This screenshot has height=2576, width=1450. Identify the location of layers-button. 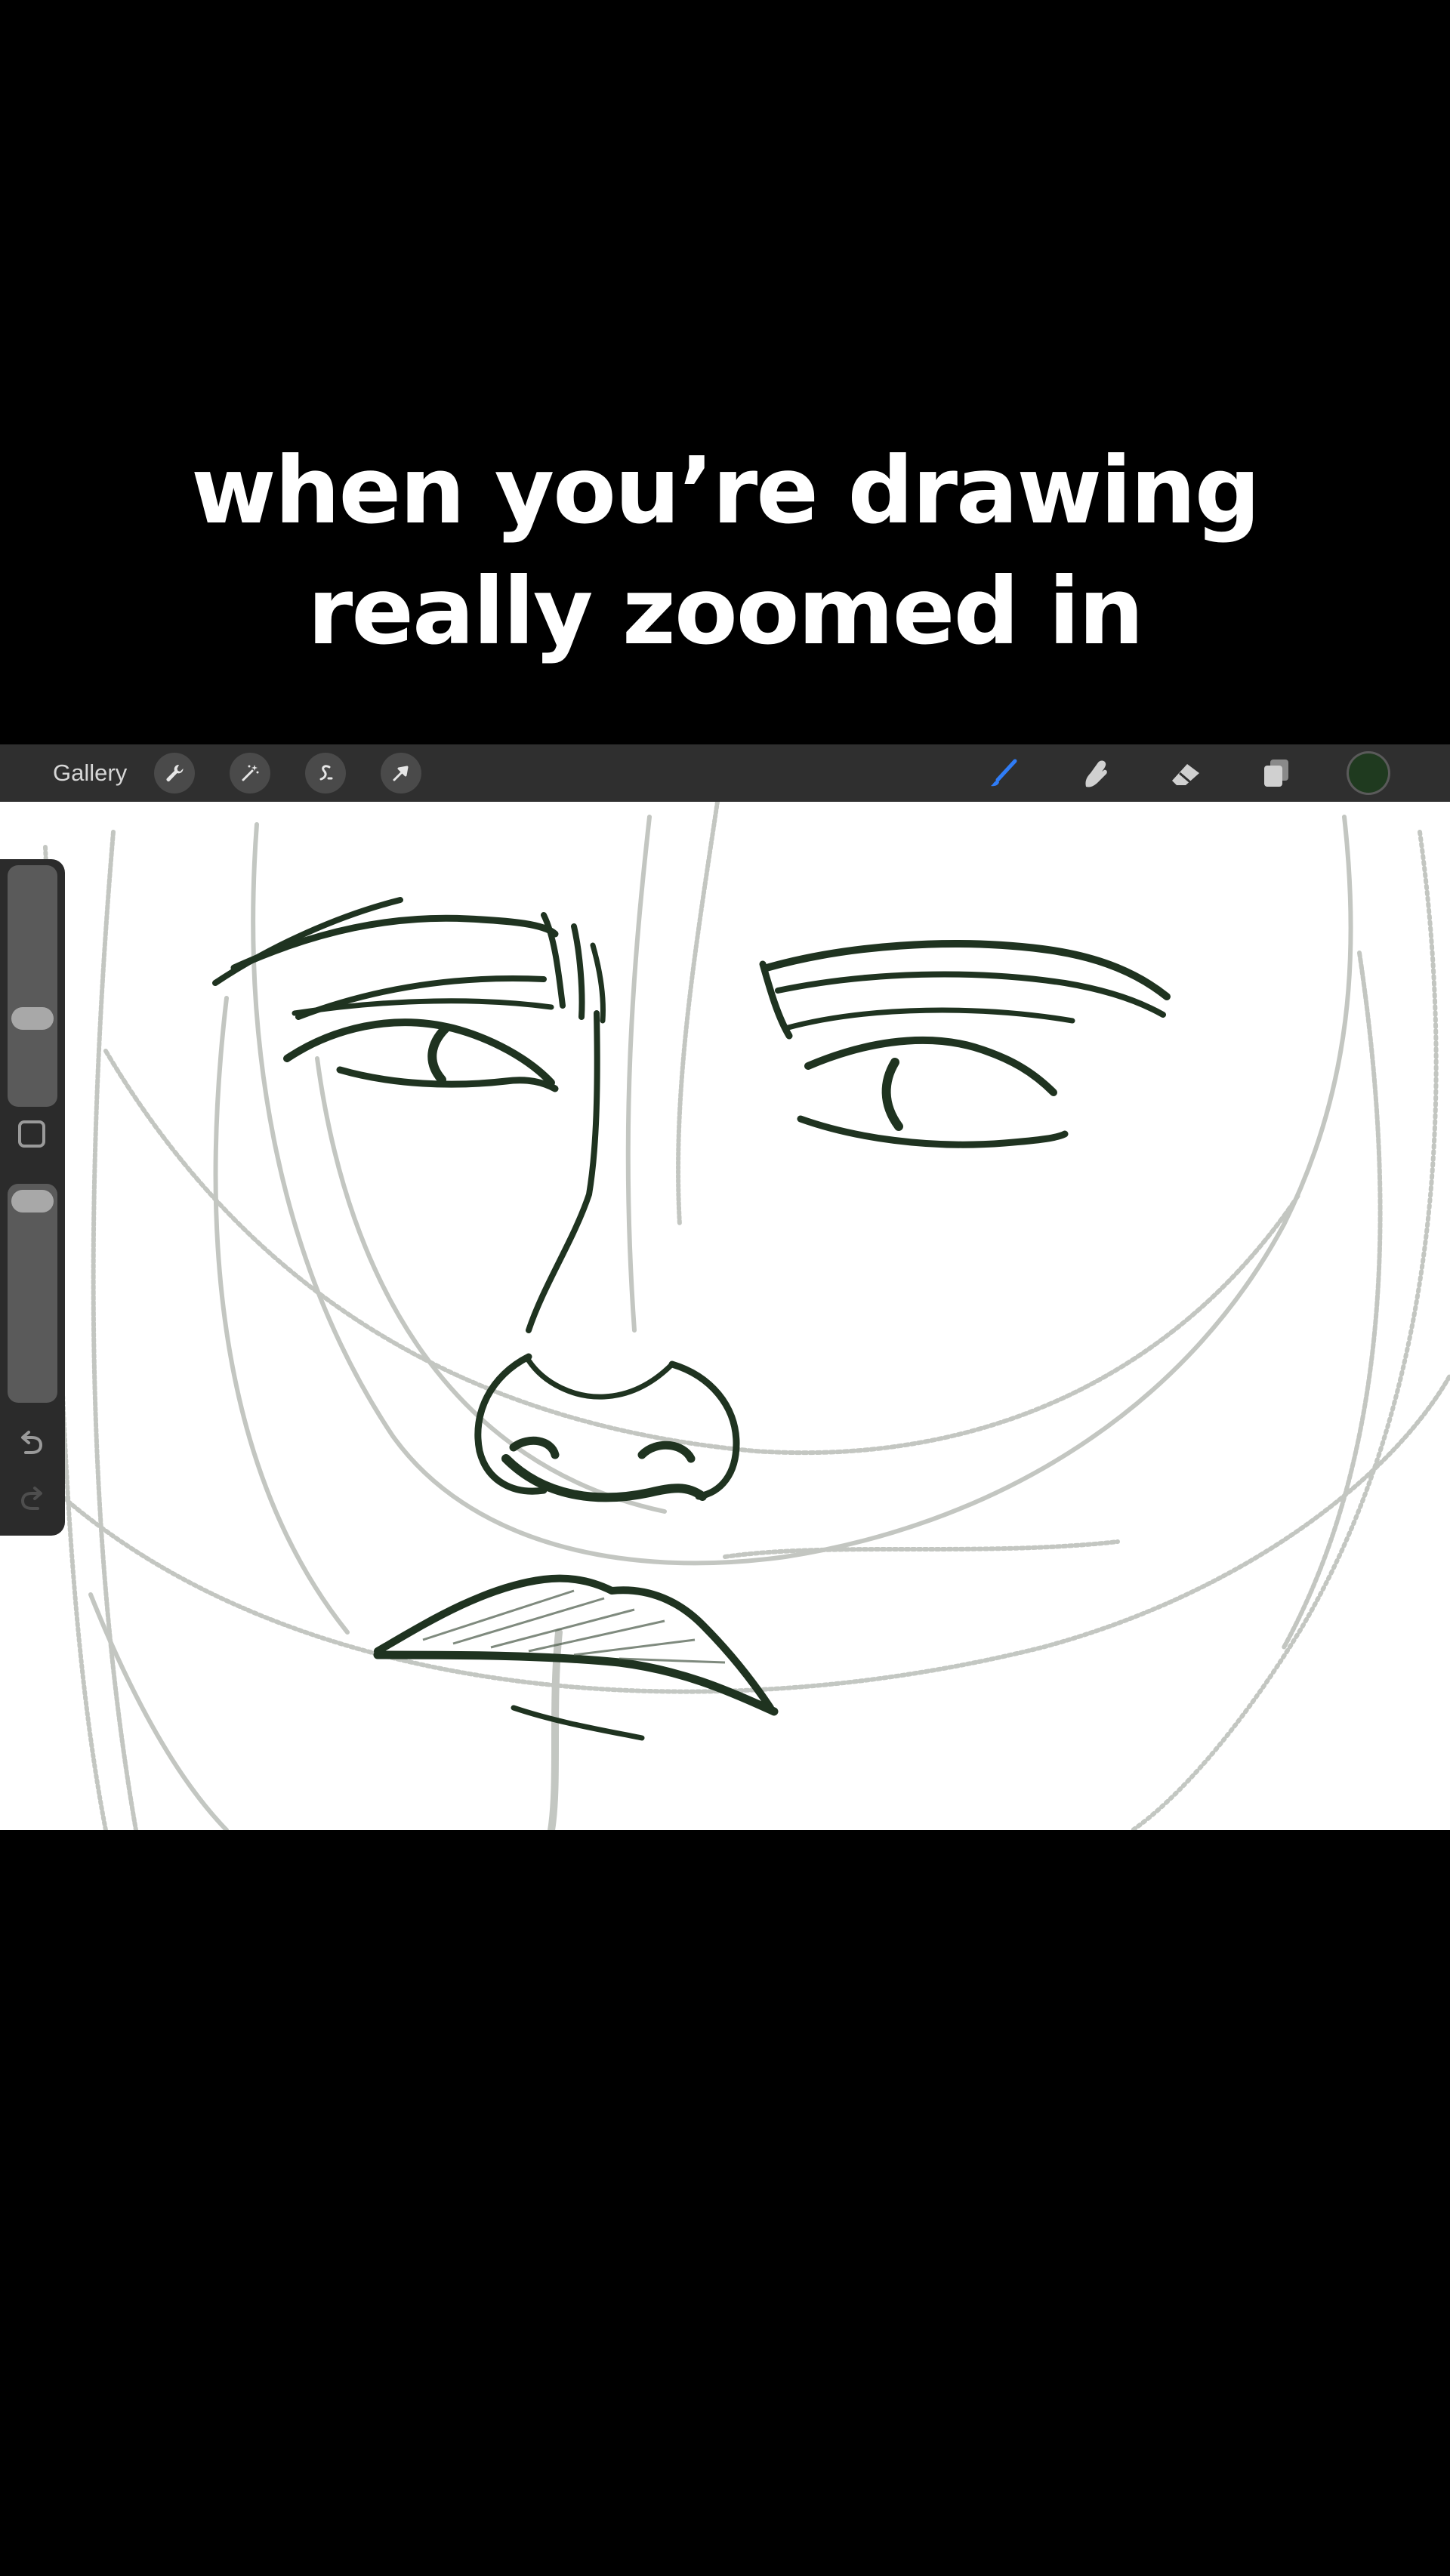
(1276, 773).